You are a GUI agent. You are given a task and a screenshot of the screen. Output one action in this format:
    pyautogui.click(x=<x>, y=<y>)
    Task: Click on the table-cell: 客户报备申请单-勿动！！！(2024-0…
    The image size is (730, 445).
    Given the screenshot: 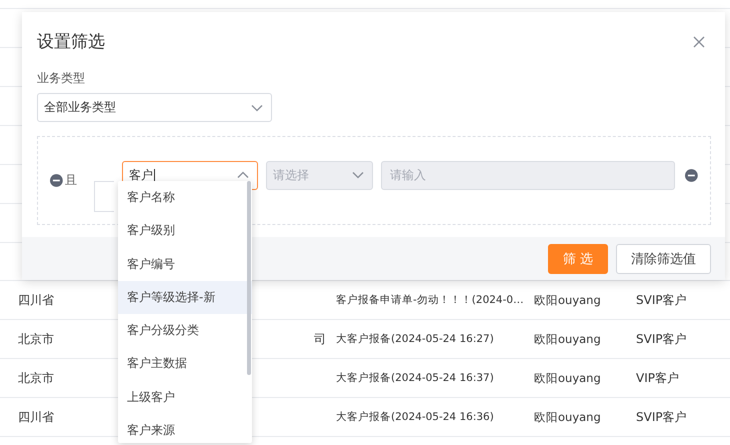 What is the action you would take?
    pyautogui.click(x=430, y=300)
    